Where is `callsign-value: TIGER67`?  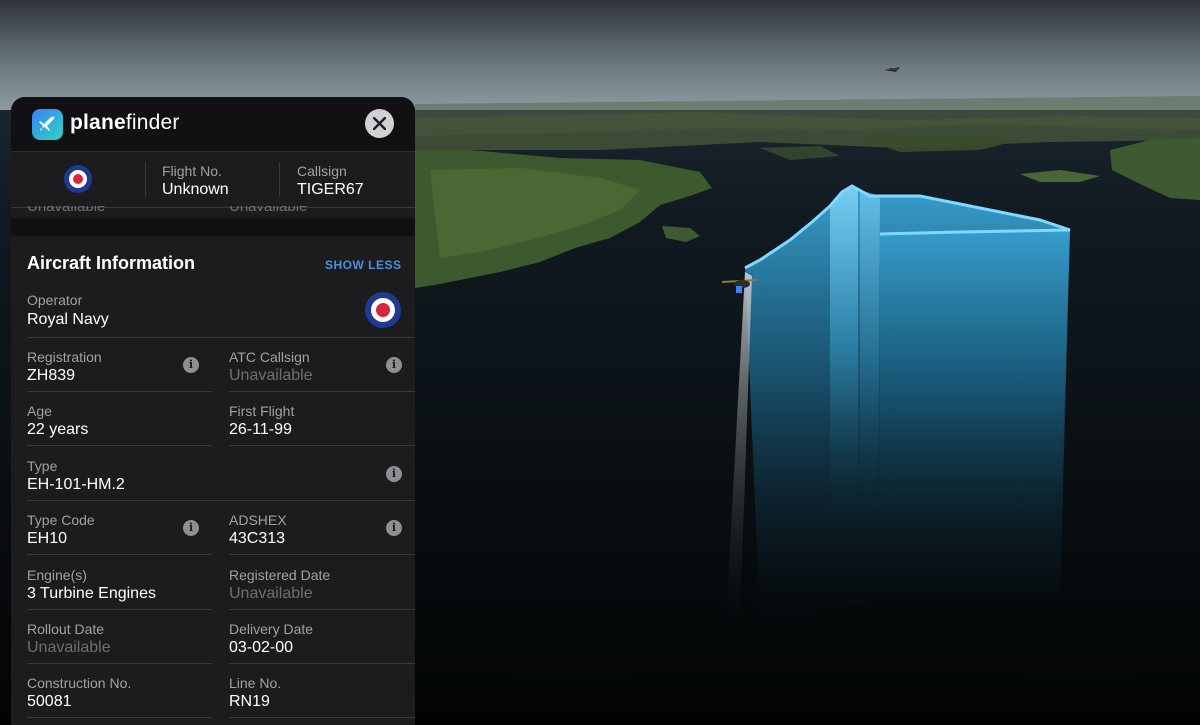 callsign-value: TIGER67 is located at coordinates (330, 189).